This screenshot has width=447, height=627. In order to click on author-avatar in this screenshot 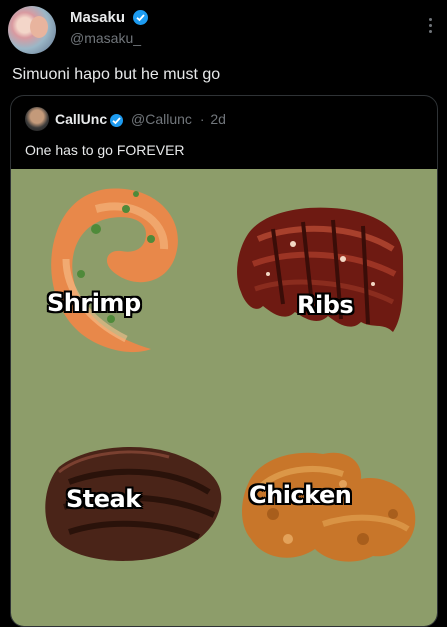, I will do `click(32, 30)`.